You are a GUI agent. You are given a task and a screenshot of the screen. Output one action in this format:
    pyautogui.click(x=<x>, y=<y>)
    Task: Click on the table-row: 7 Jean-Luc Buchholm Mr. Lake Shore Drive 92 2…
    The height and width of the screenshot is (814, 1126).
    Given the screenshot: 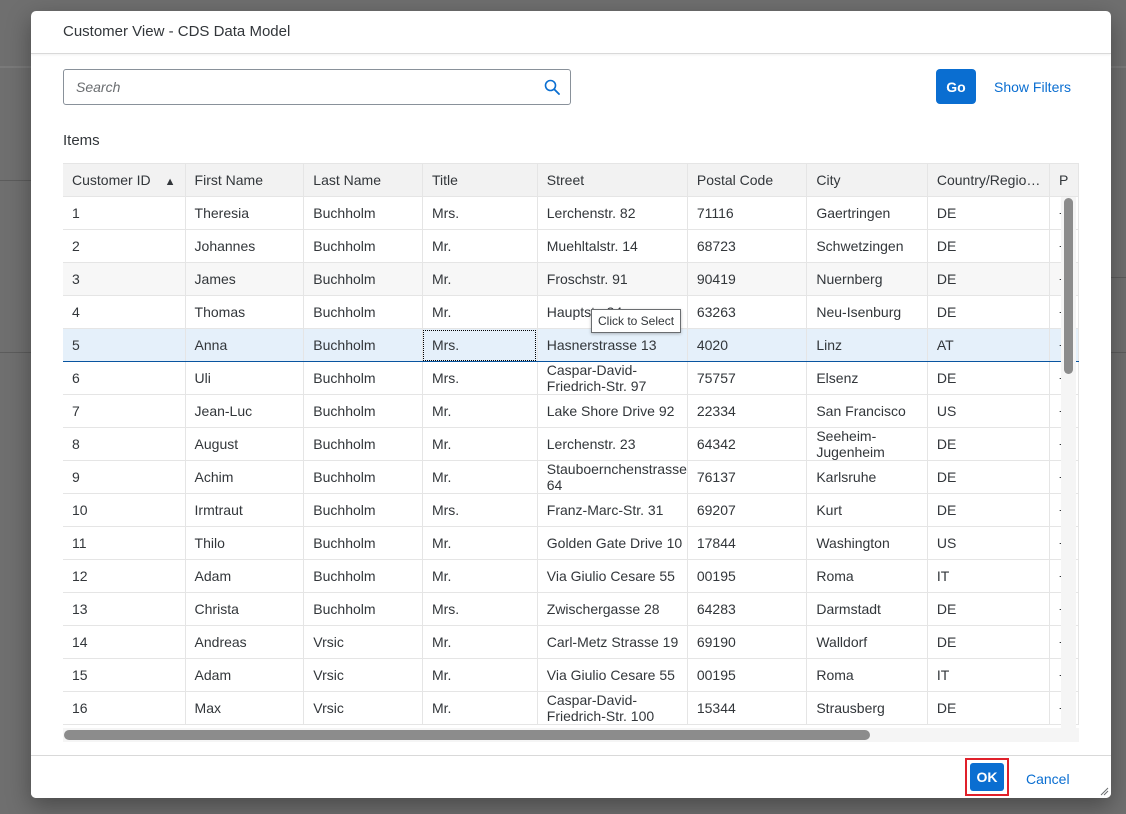 What is the action you would take?
    pyautogui.click(x=571, y=411)
    